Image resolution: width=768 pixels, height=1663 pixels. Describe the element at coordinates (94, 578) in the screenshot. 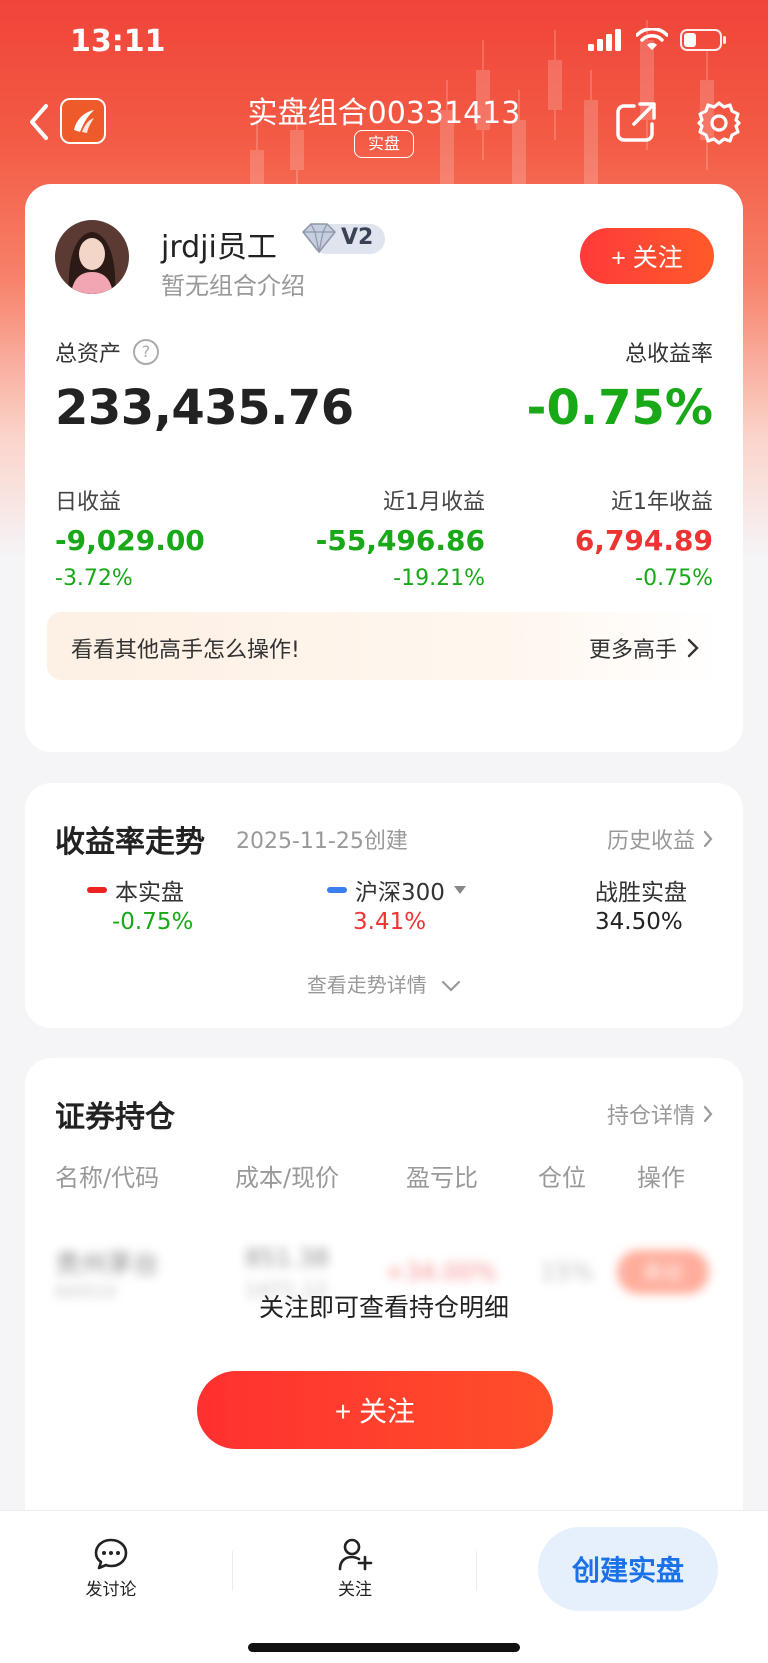

I see `daily-return-pct: -3.72%` at that location.